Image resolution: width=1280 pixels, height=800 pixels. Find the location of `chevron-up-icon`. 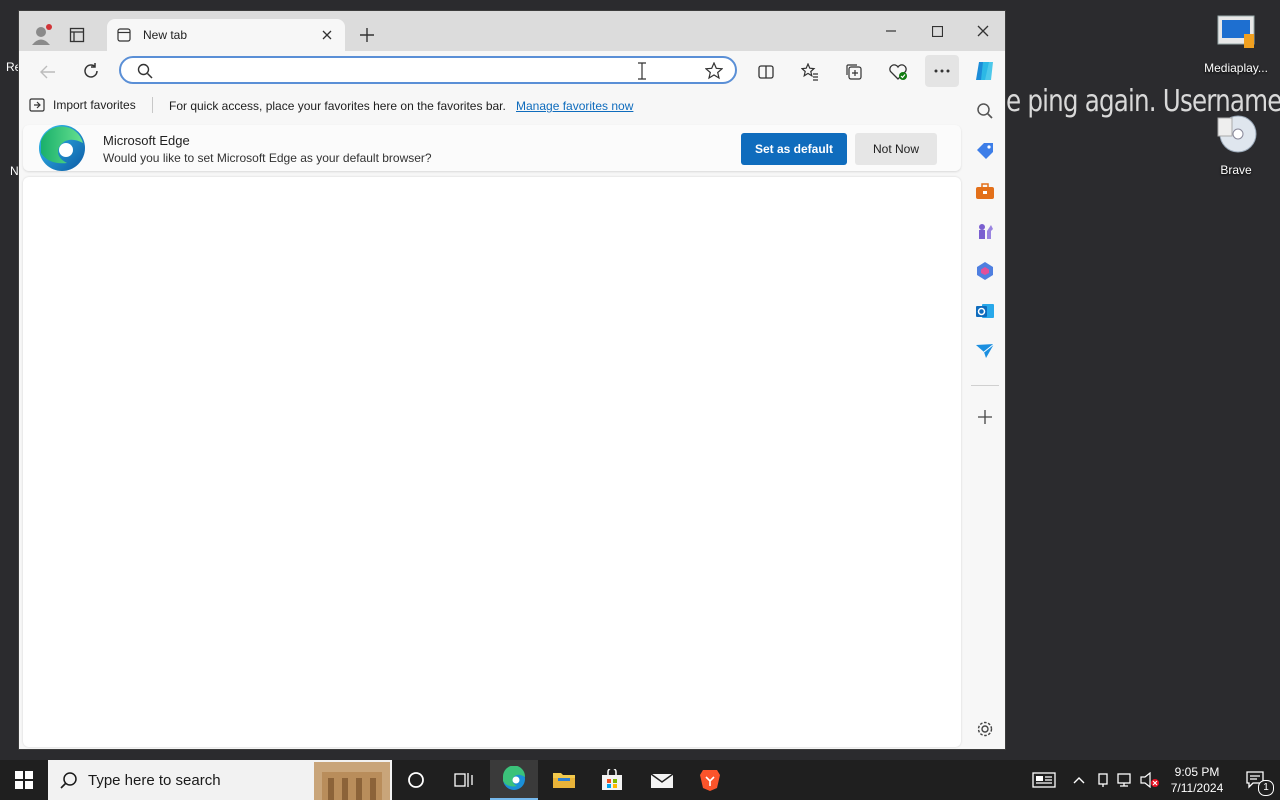

chevron-up-icon is located at coordinates (1079, 780).